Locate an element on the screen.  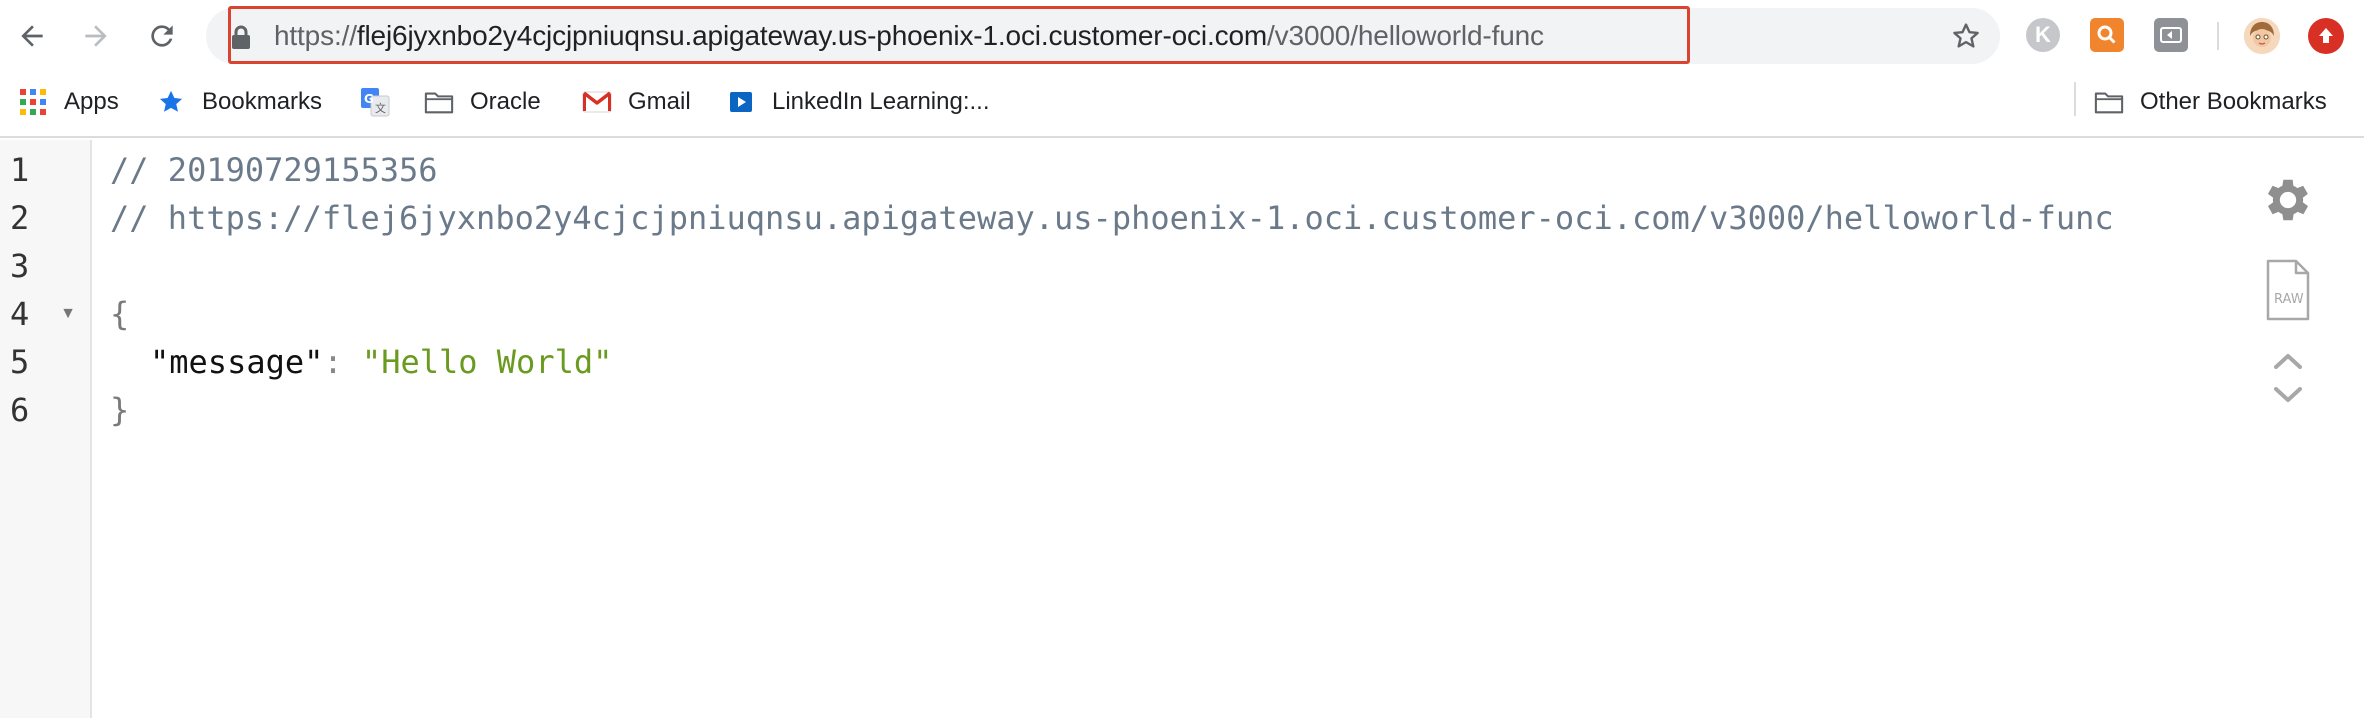
bookmark-google-translate: G 文 is located at coordinates (375, 102).